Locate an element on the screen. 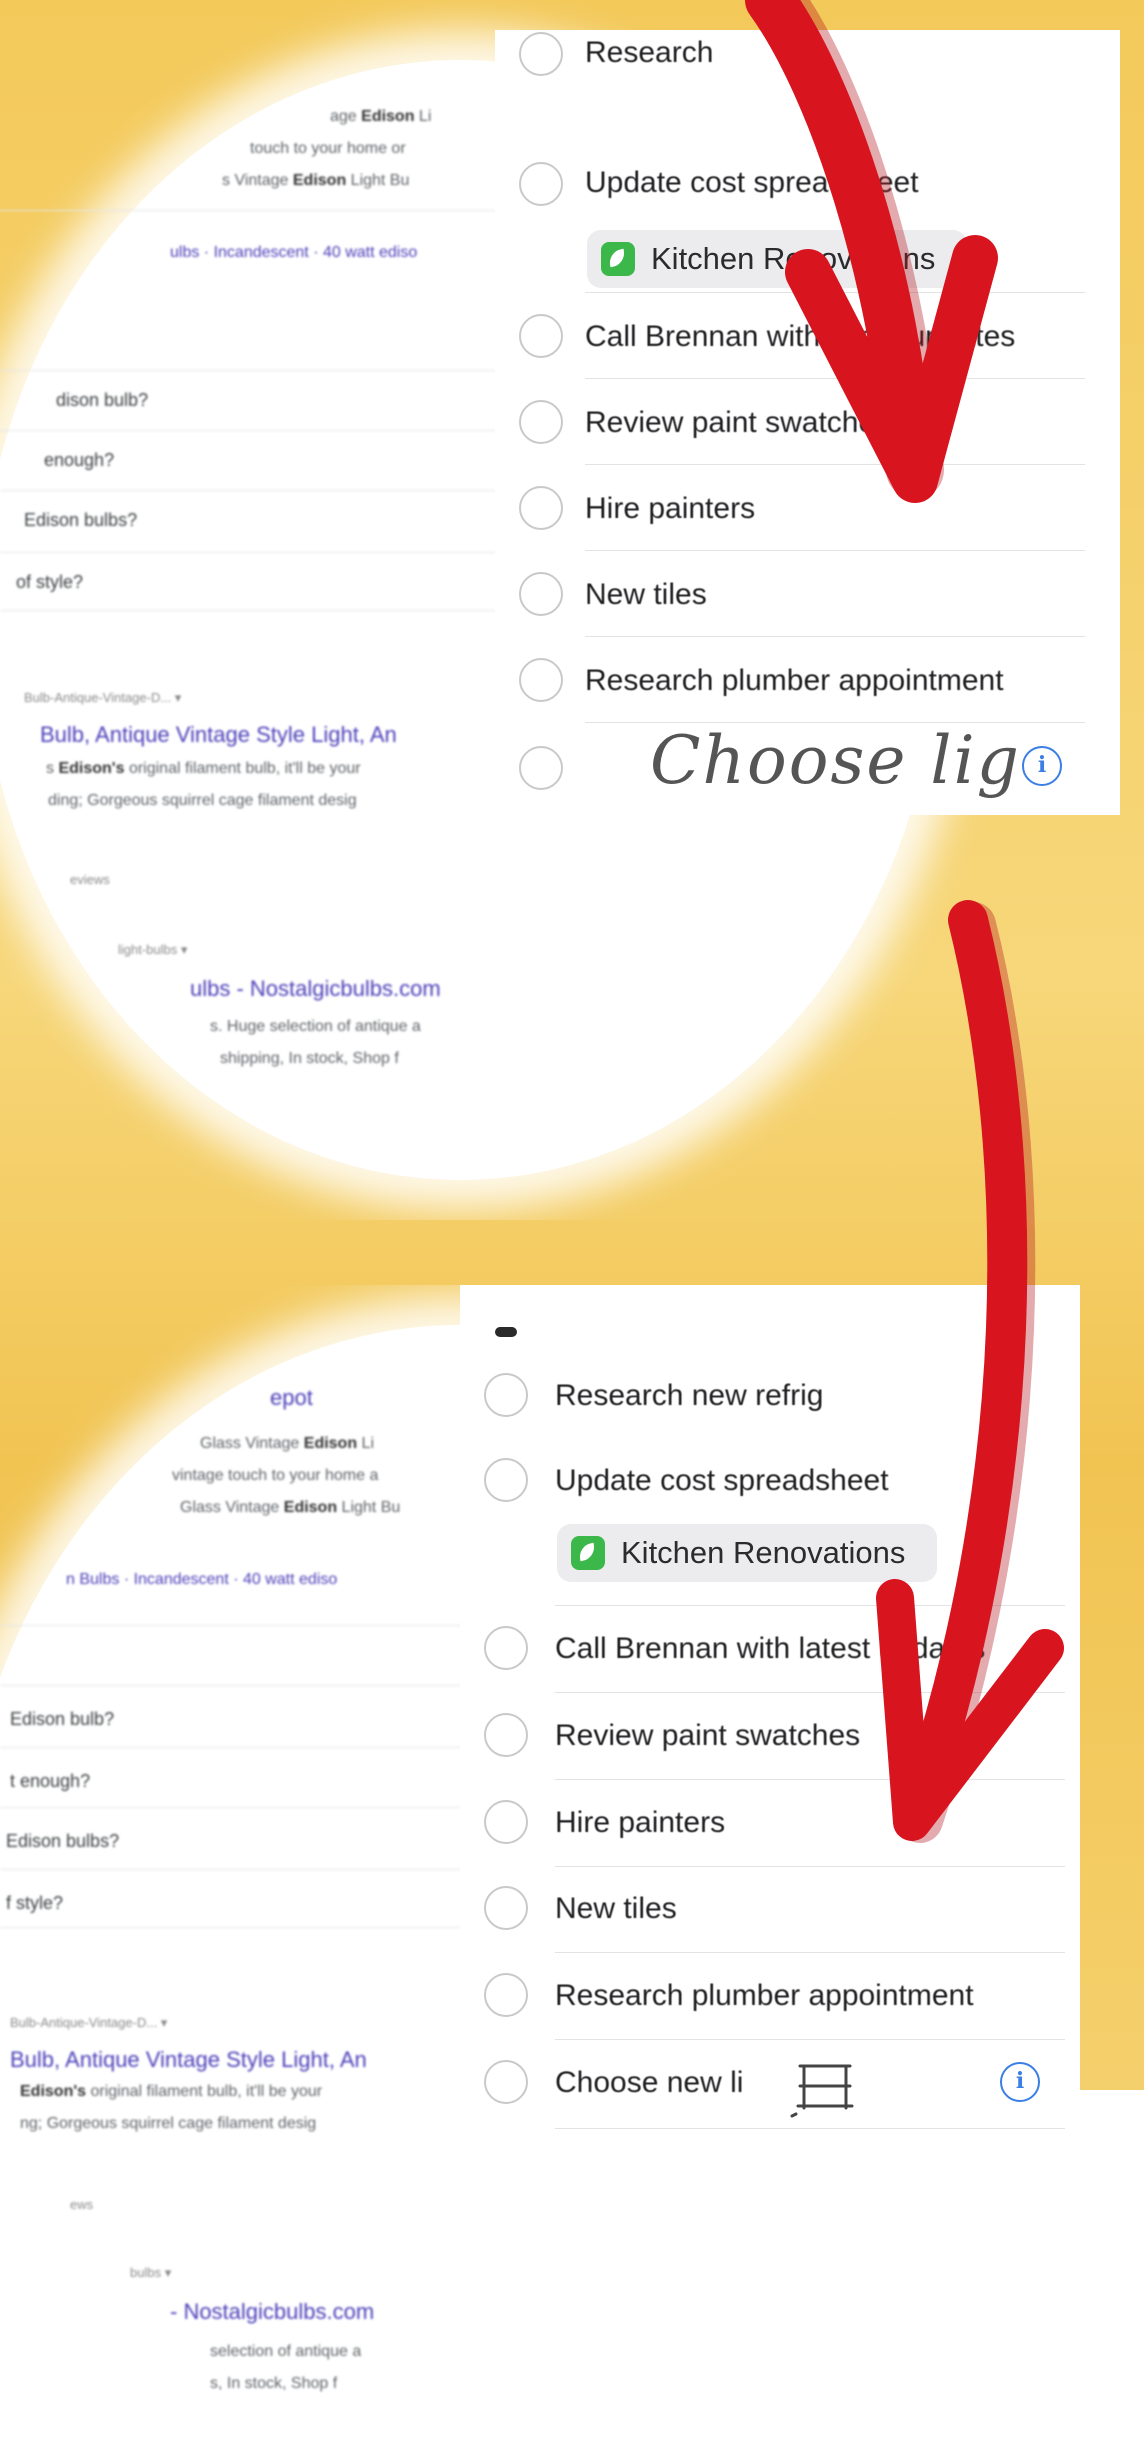 The width and height of the screenshot is (1144, 2437). reminder-title: Research new refrig is located at coordinates (689, 1396).